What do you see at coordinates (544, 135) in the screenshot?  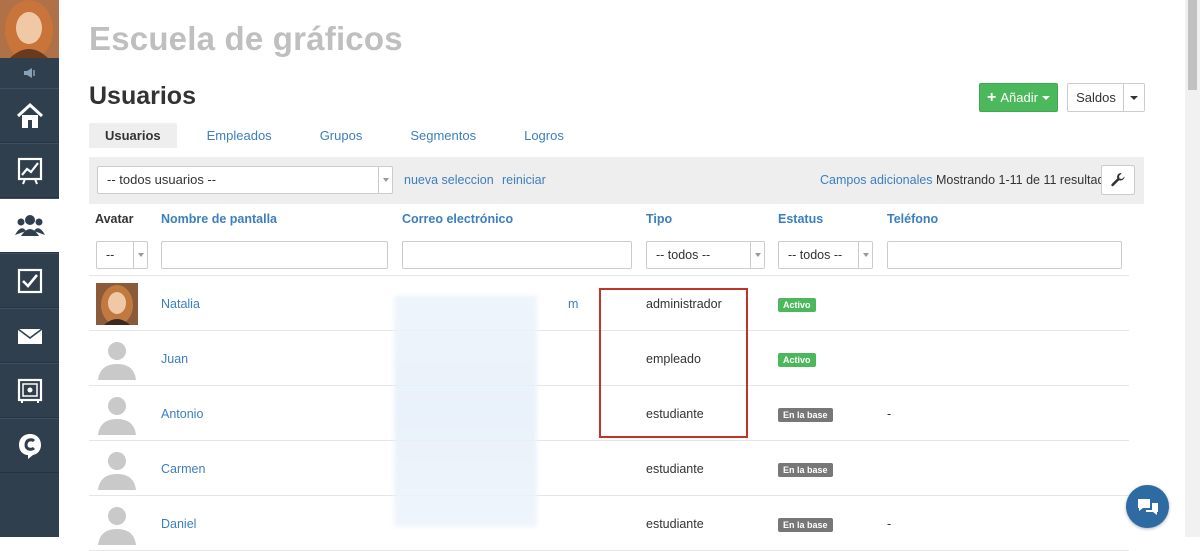 I see `tab-logros: Logros` at bounding box center [544, 135].